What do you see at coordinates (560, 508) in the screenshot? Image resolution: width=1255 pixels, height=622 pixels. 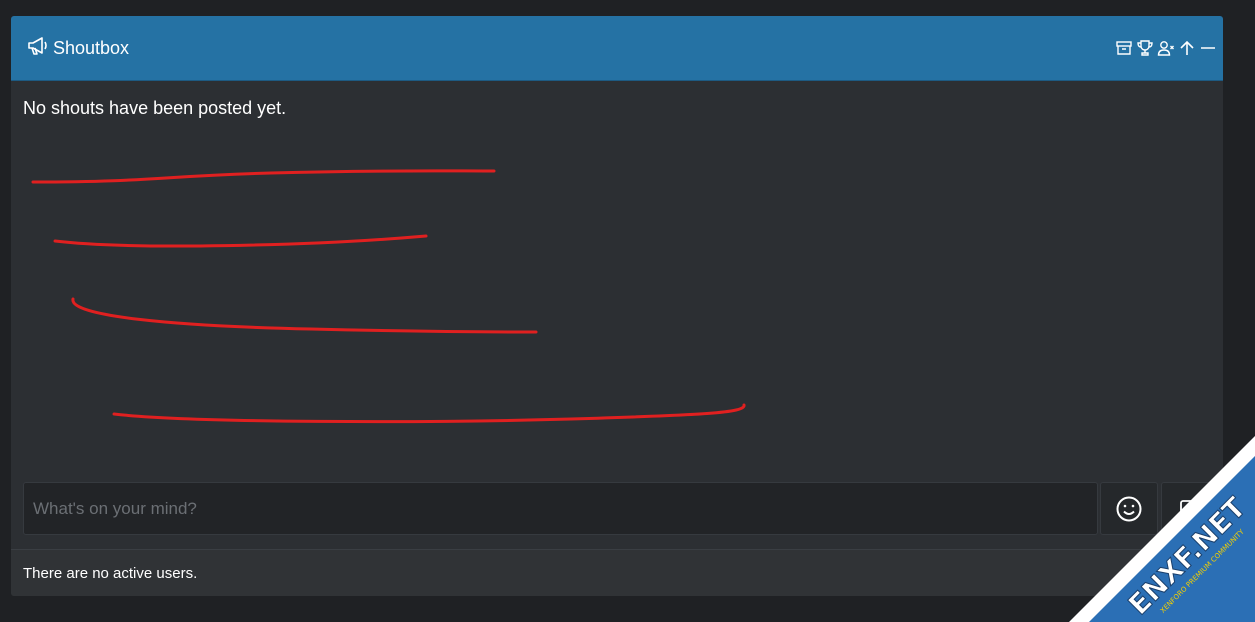 I see `shout-input` at bounding box center [560, 508].